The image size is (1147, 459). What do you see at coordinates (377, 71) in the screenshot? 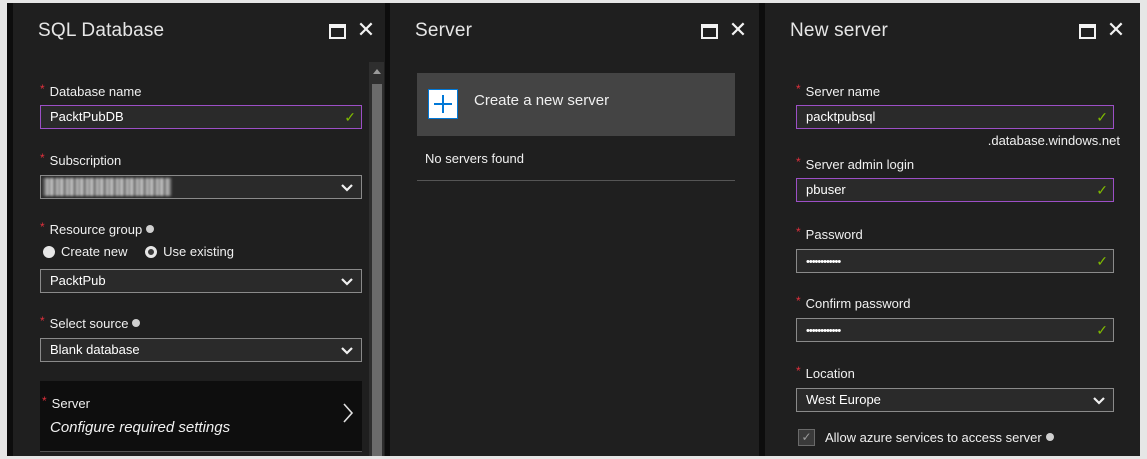
I see `scroll-up-arrow-icon` at bounding box center [377, 71].